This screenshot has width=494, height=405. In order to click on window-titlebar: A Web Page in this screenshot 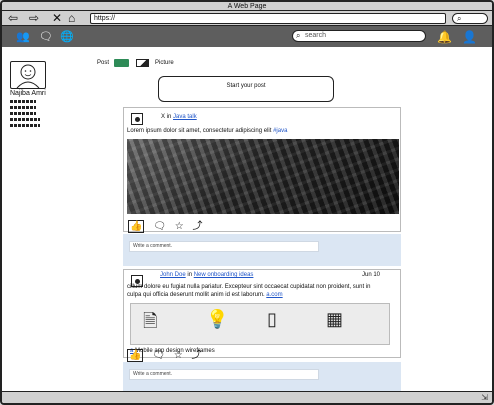, I will do `click(247, 6)`.